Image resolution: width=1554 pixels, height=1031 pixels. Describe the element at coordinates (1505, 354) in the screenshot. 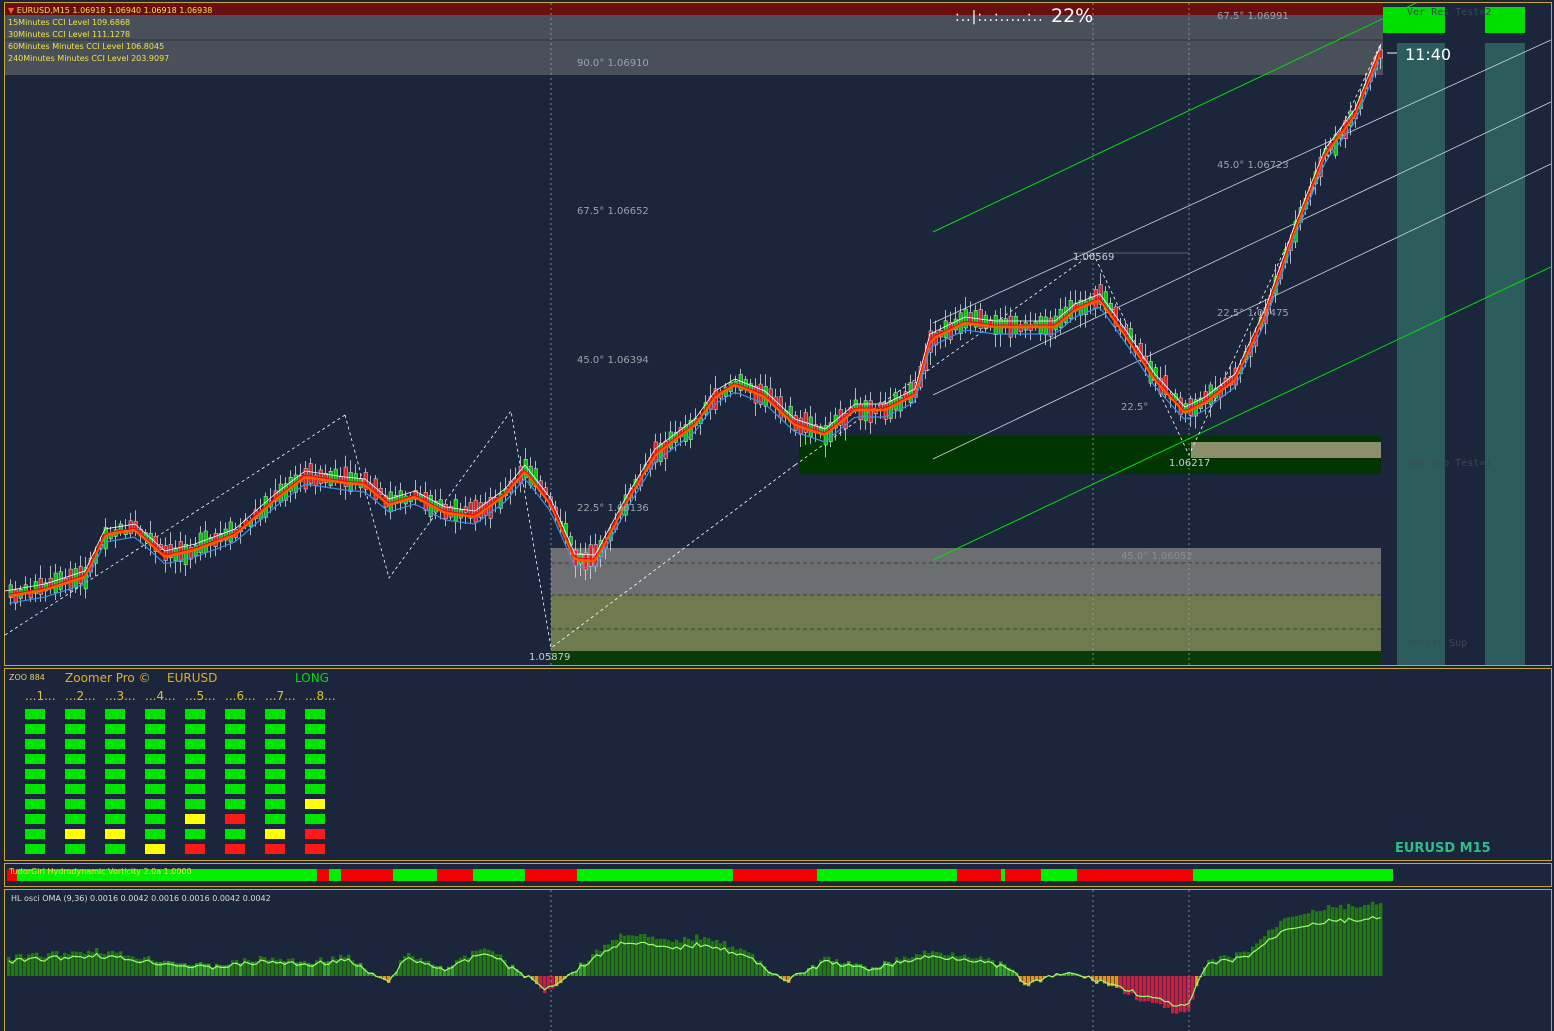

I see `resistance-zone-column` at that location.